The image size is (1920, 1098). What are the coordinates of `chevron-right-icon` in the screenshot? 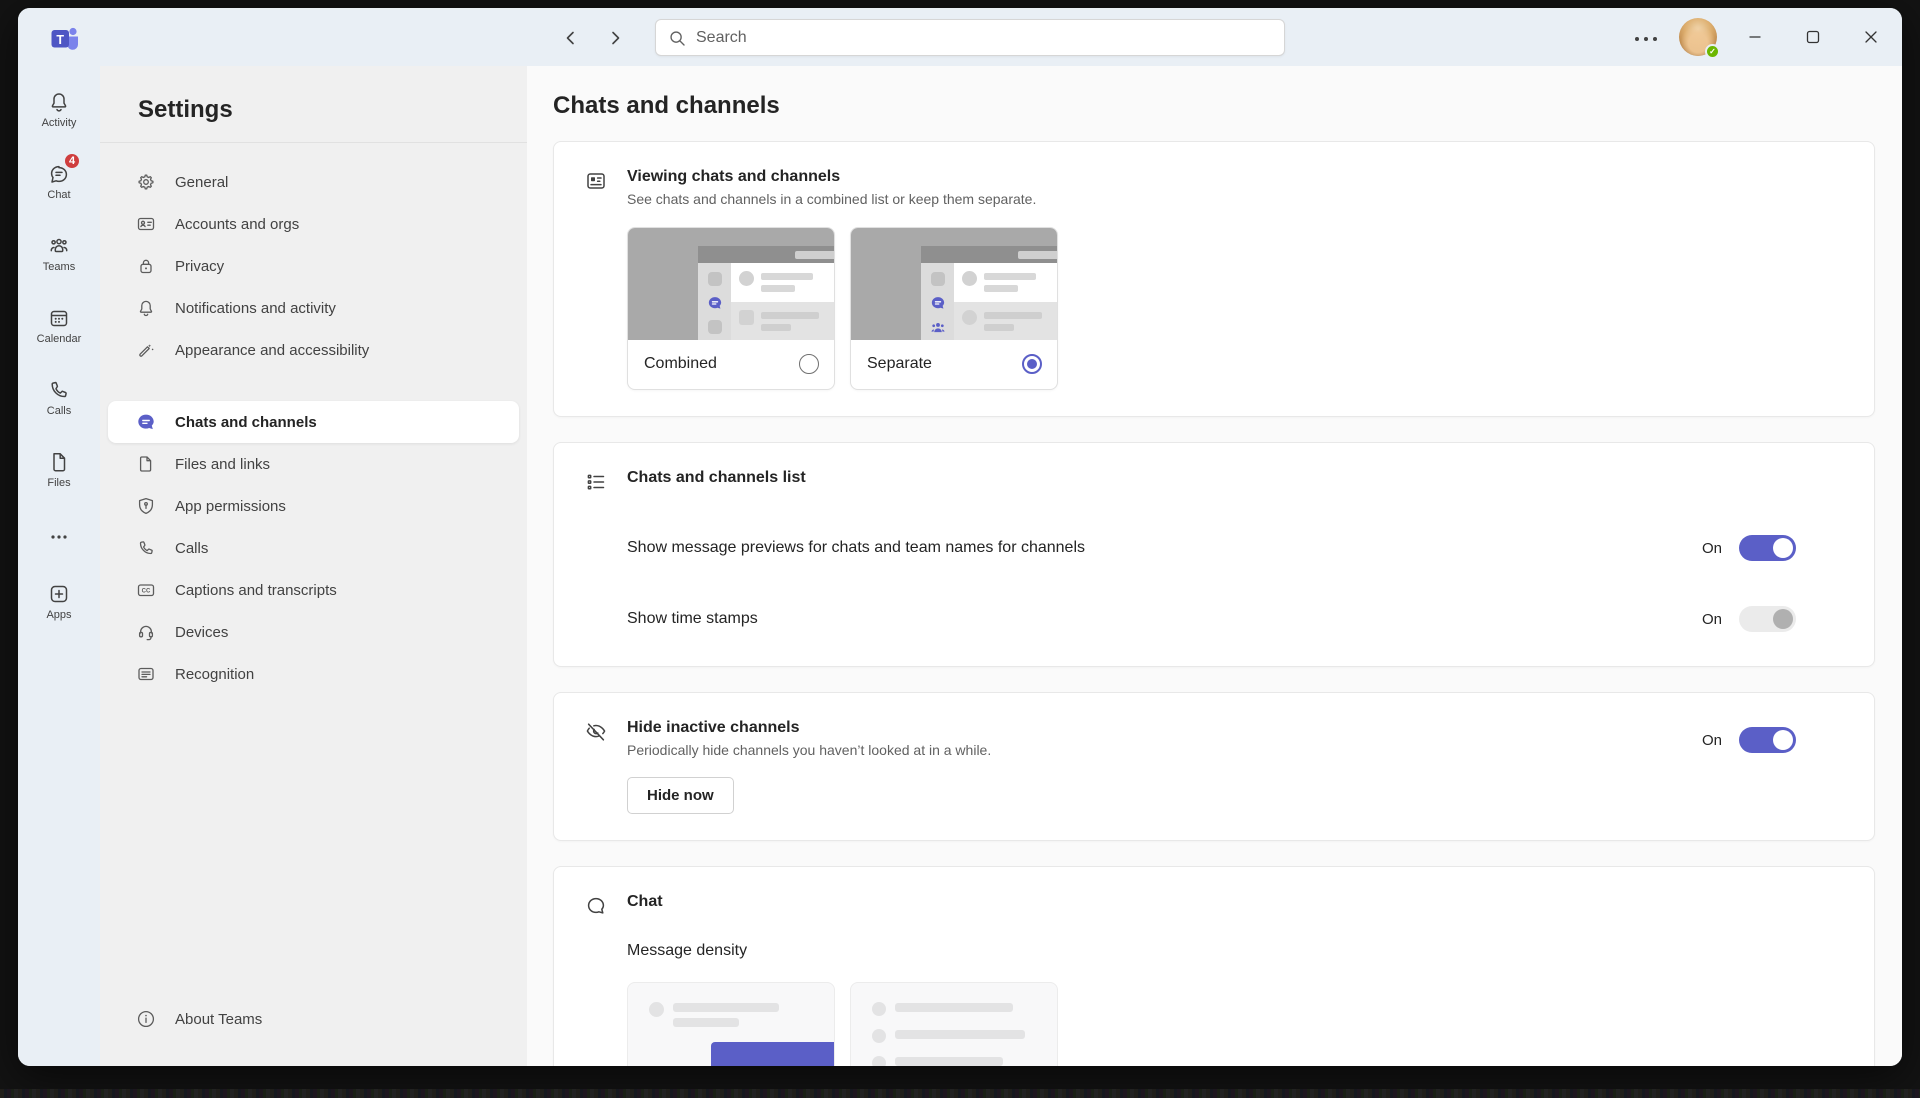 It's located at (615, 38).